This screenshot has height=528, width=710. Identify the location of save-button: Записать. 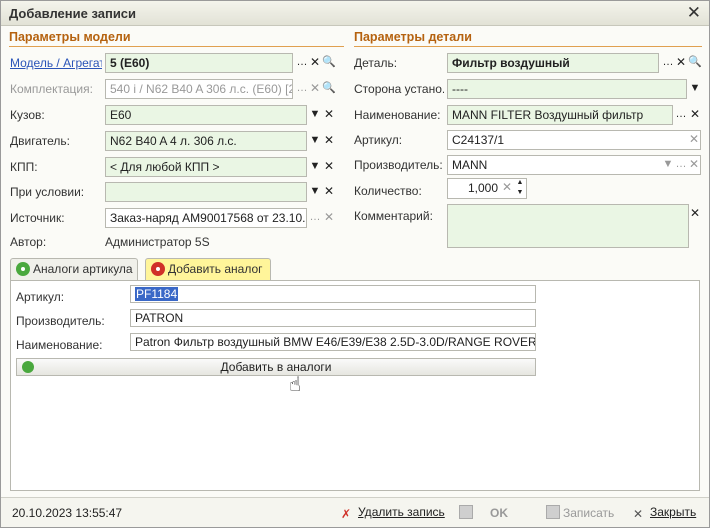
(580, 512).